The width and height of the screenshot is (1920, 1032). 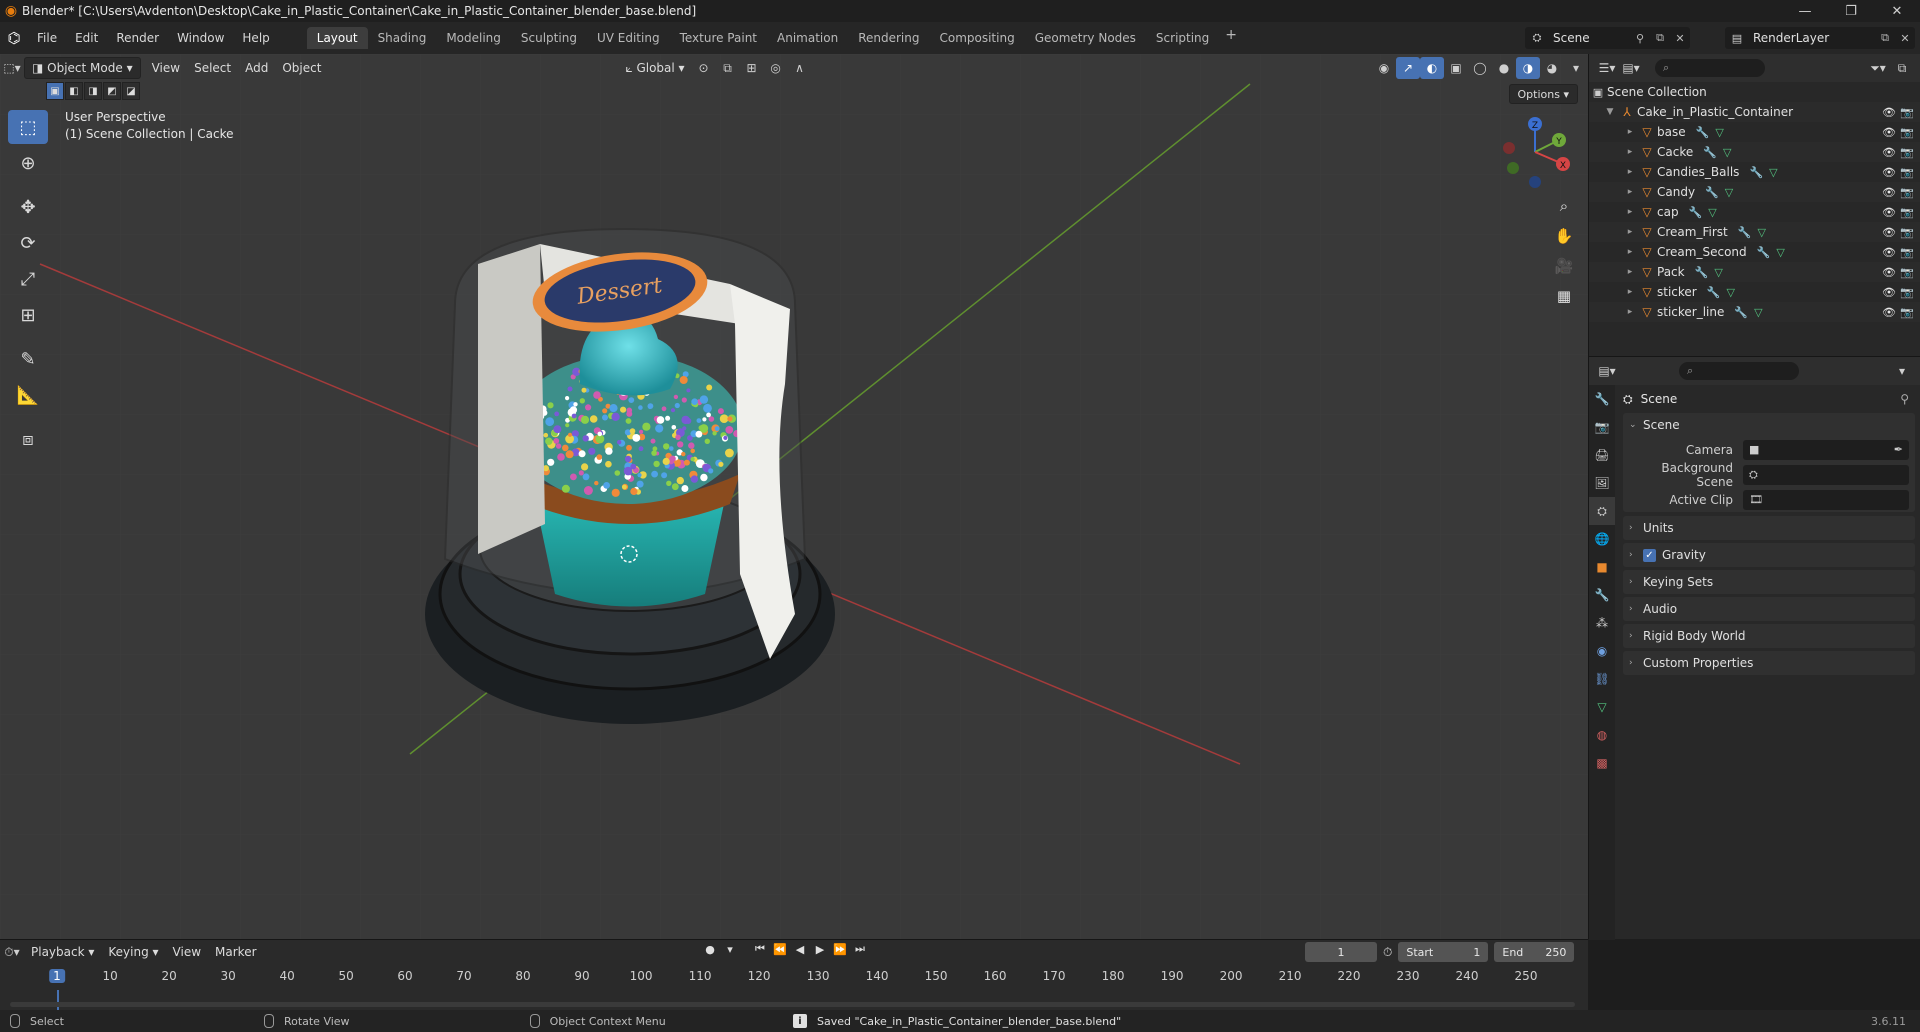 I want to click on delete-layer-icon: ✕, so click(x=1905, y=38).